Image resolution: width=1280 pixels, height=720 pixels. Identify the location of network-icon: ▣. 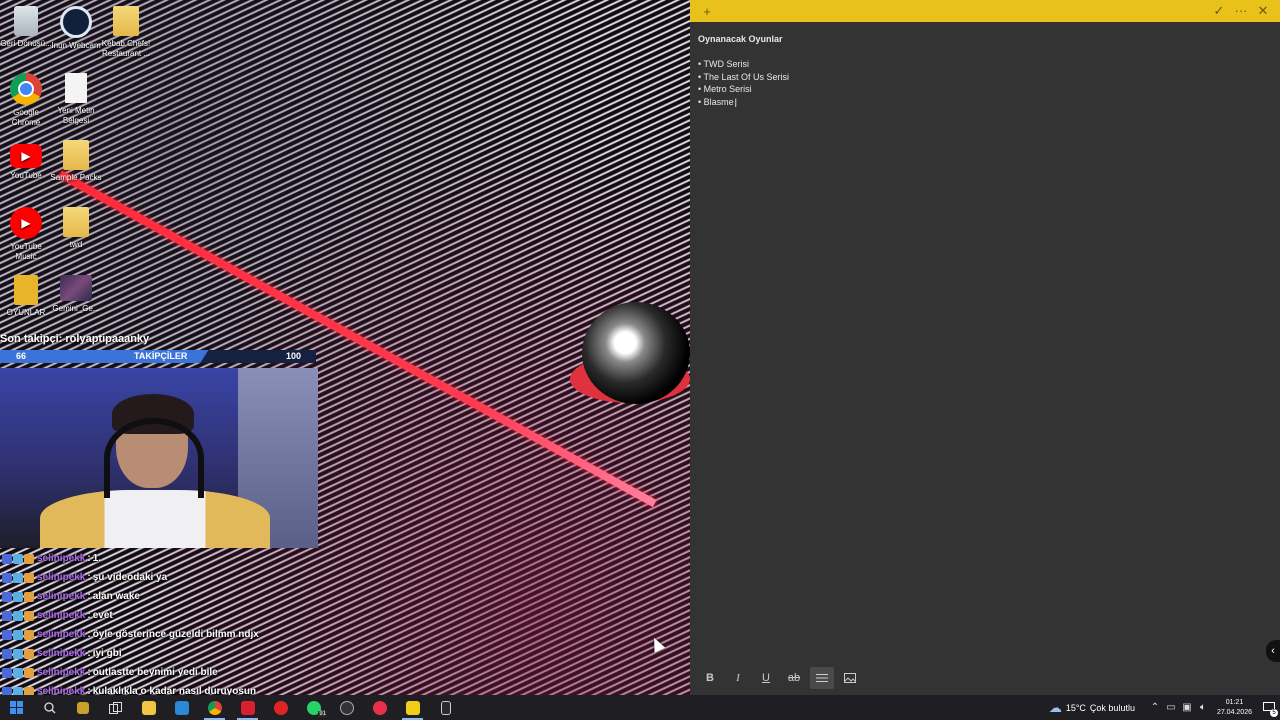
(1187, 707).